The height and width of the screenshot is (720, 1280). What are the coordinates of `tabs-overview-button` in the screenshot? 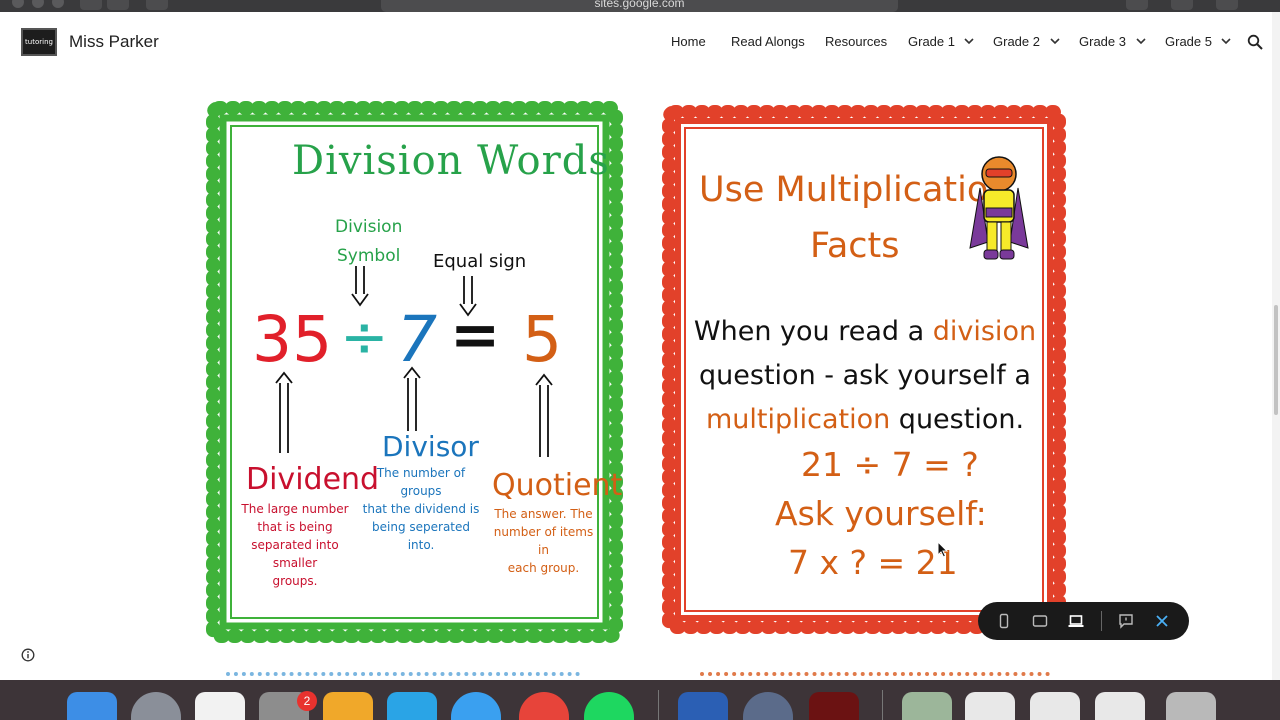 It's located at (1227, 5).